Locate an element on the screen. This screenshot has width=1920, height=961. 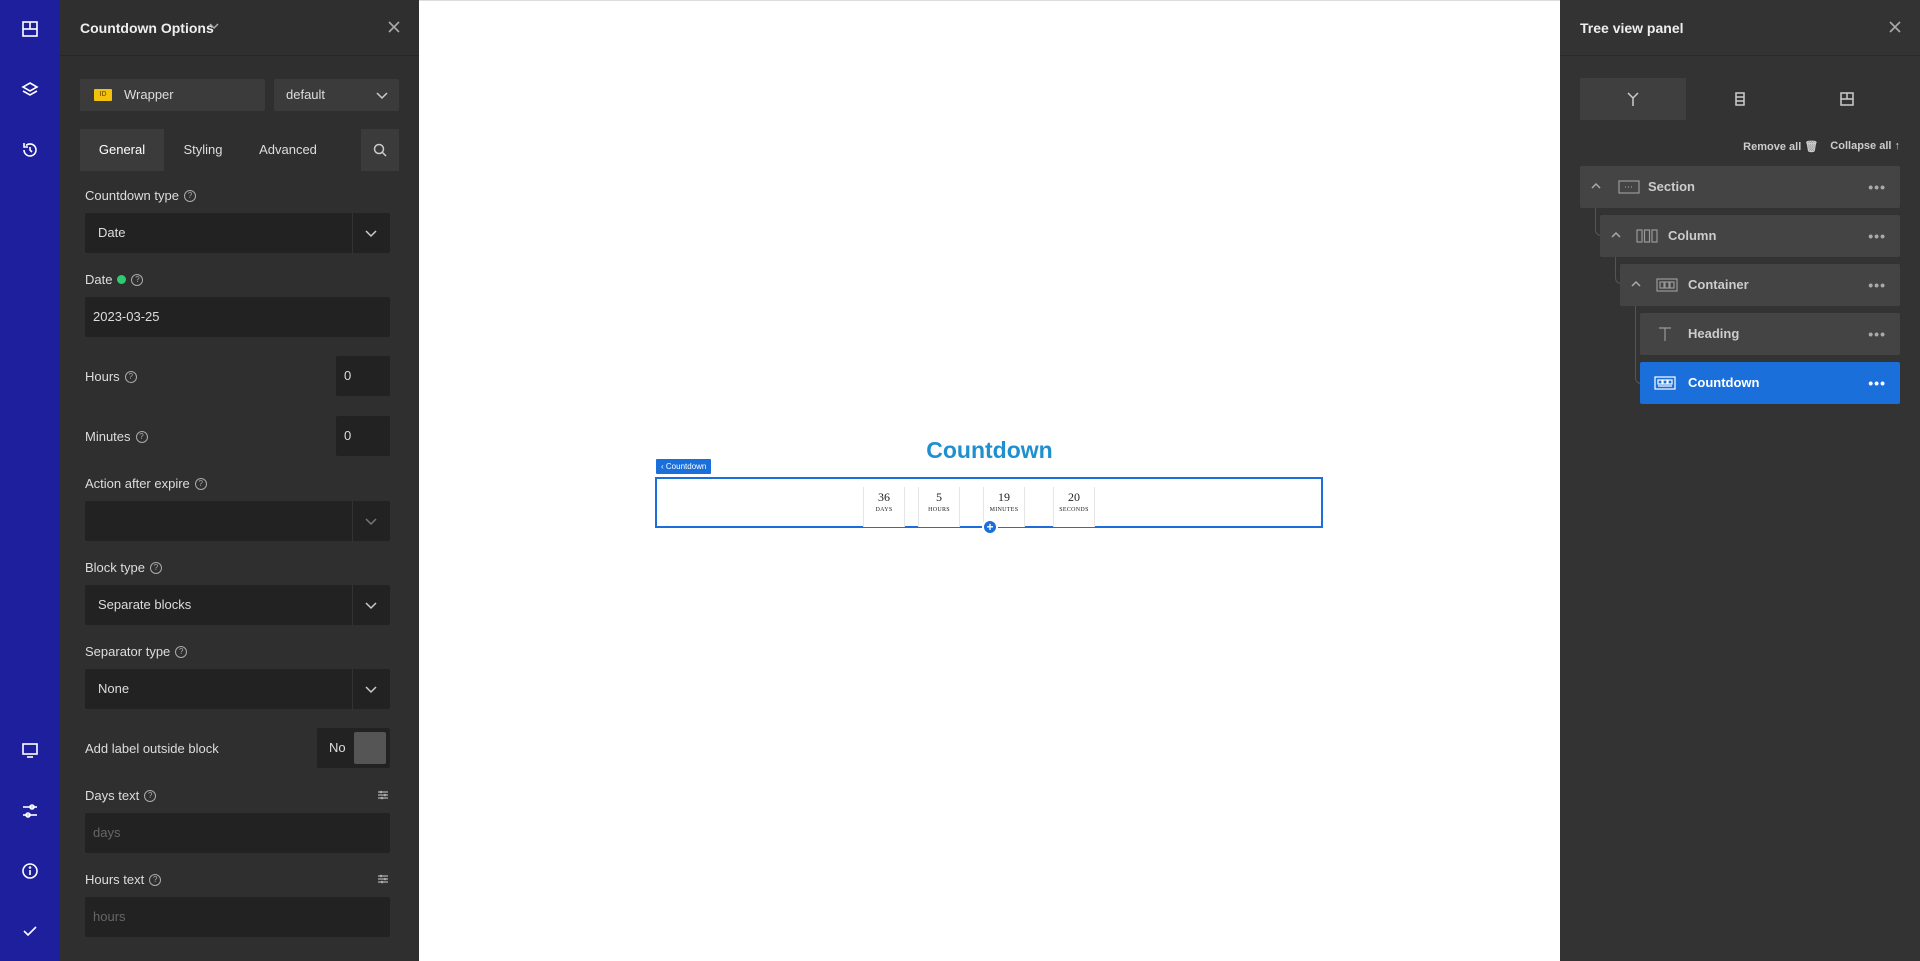
block-type-select: Separate blocks is located at coordinates (237, 605).